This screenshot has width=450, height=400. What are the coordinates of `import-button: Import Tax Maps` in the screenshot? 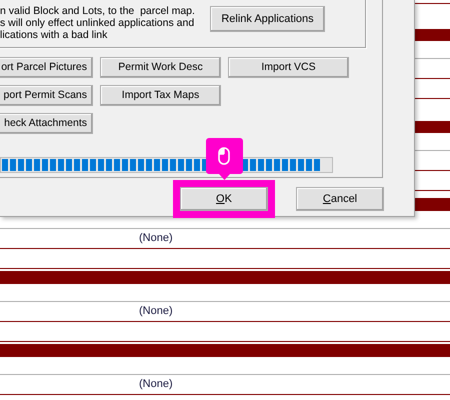 It's located at (160, 95).